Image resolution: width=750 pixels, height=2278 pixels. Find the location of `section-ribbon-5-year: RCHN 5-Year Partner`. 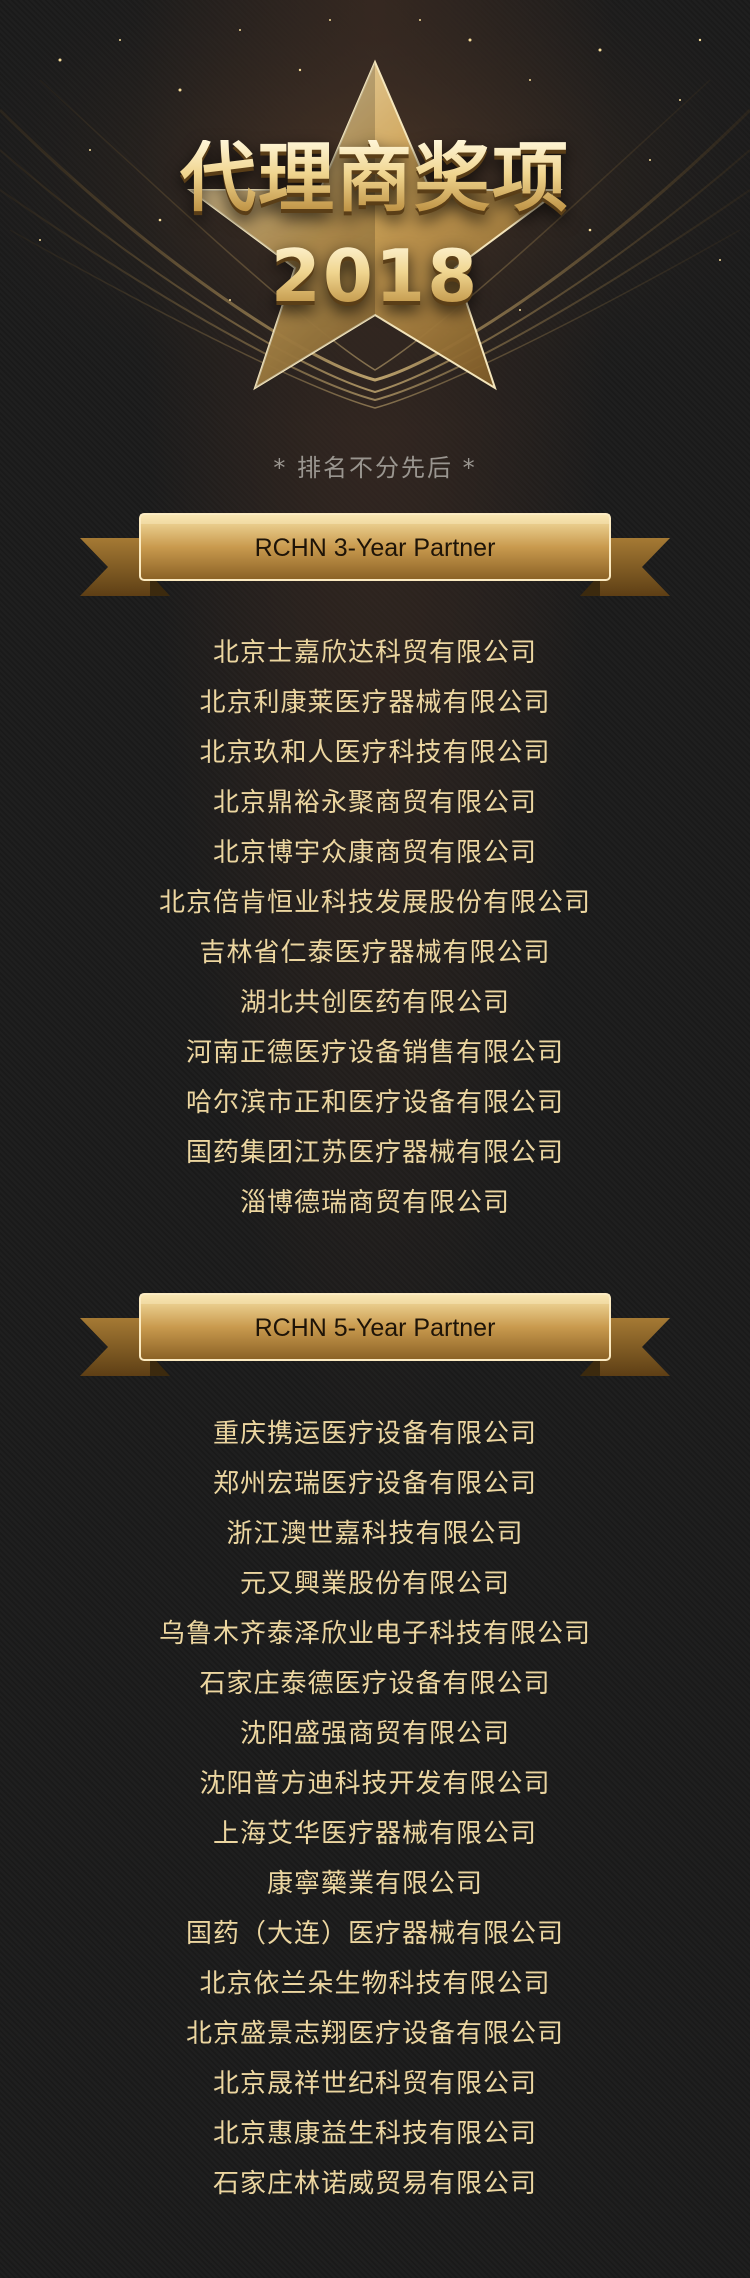

section-ribbon-5-year: RCHN 5-Year Partner is located at coordinates (375, 1333).